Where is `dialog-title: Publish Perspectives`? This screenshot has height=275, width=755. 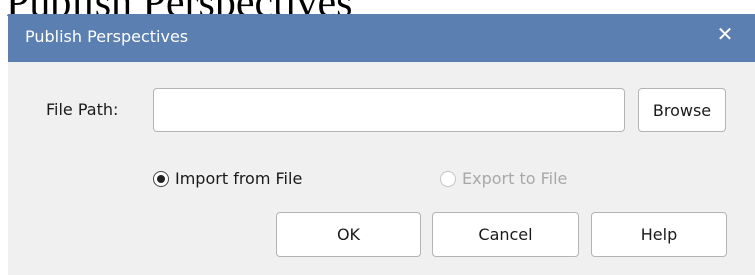 dialog-title: Publish Perspectives is located at coordinates (107, 36).